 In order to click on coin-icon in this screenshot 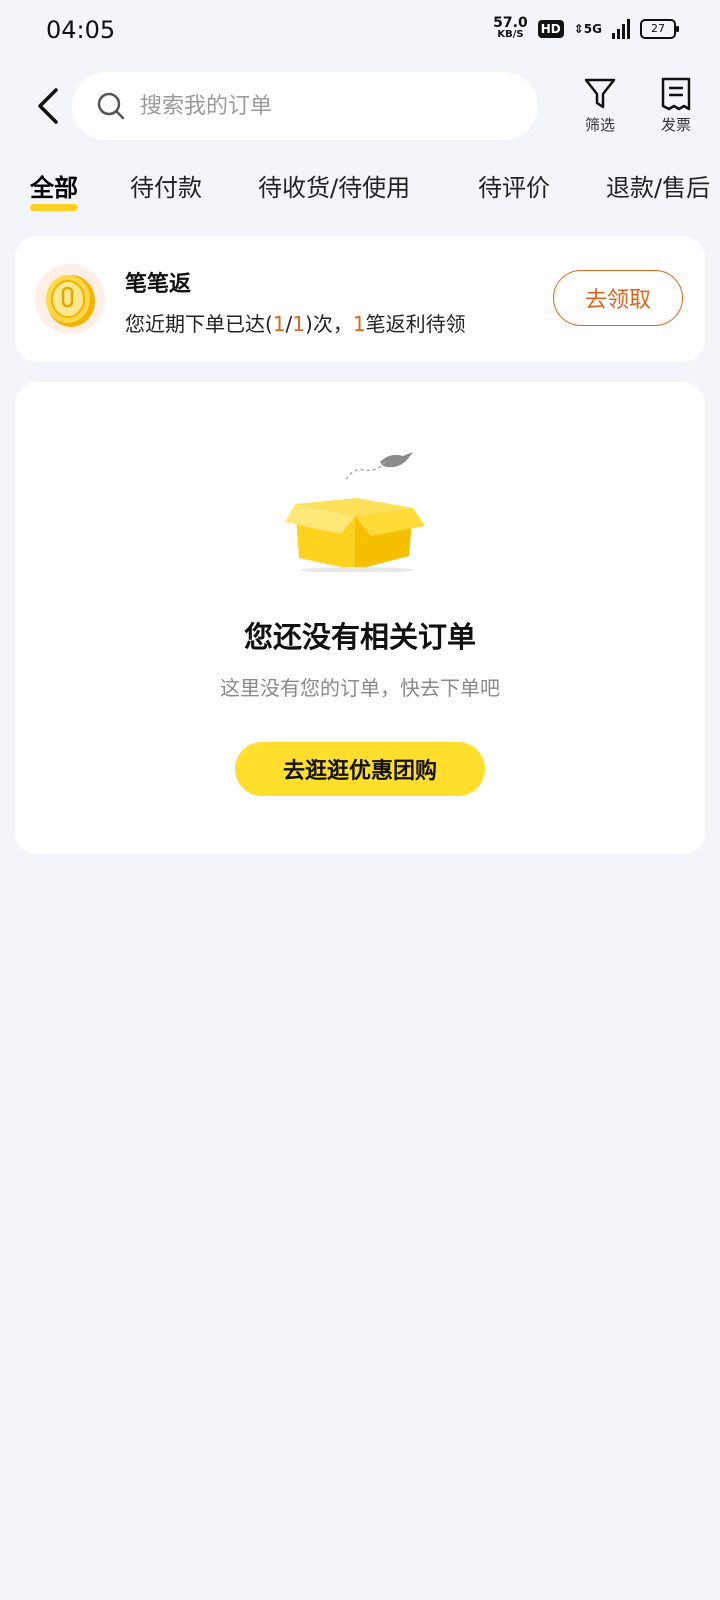, I will do `click(70, 299)`.